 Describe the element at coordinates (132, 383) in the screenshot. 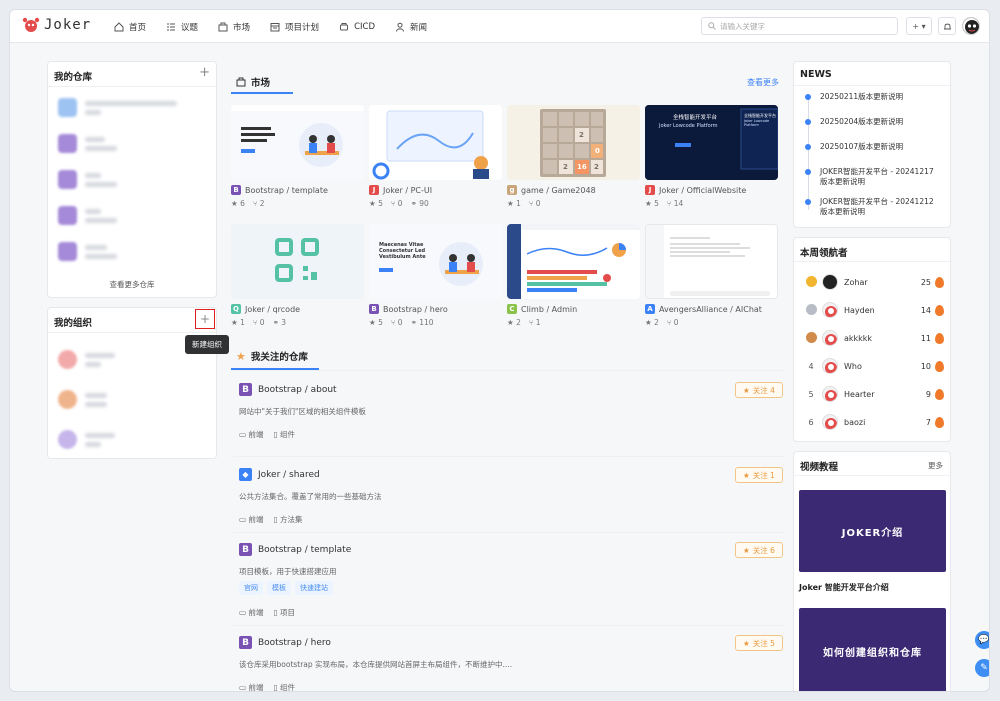

I see `my-orgs-card: 我的组织 +` at that location.